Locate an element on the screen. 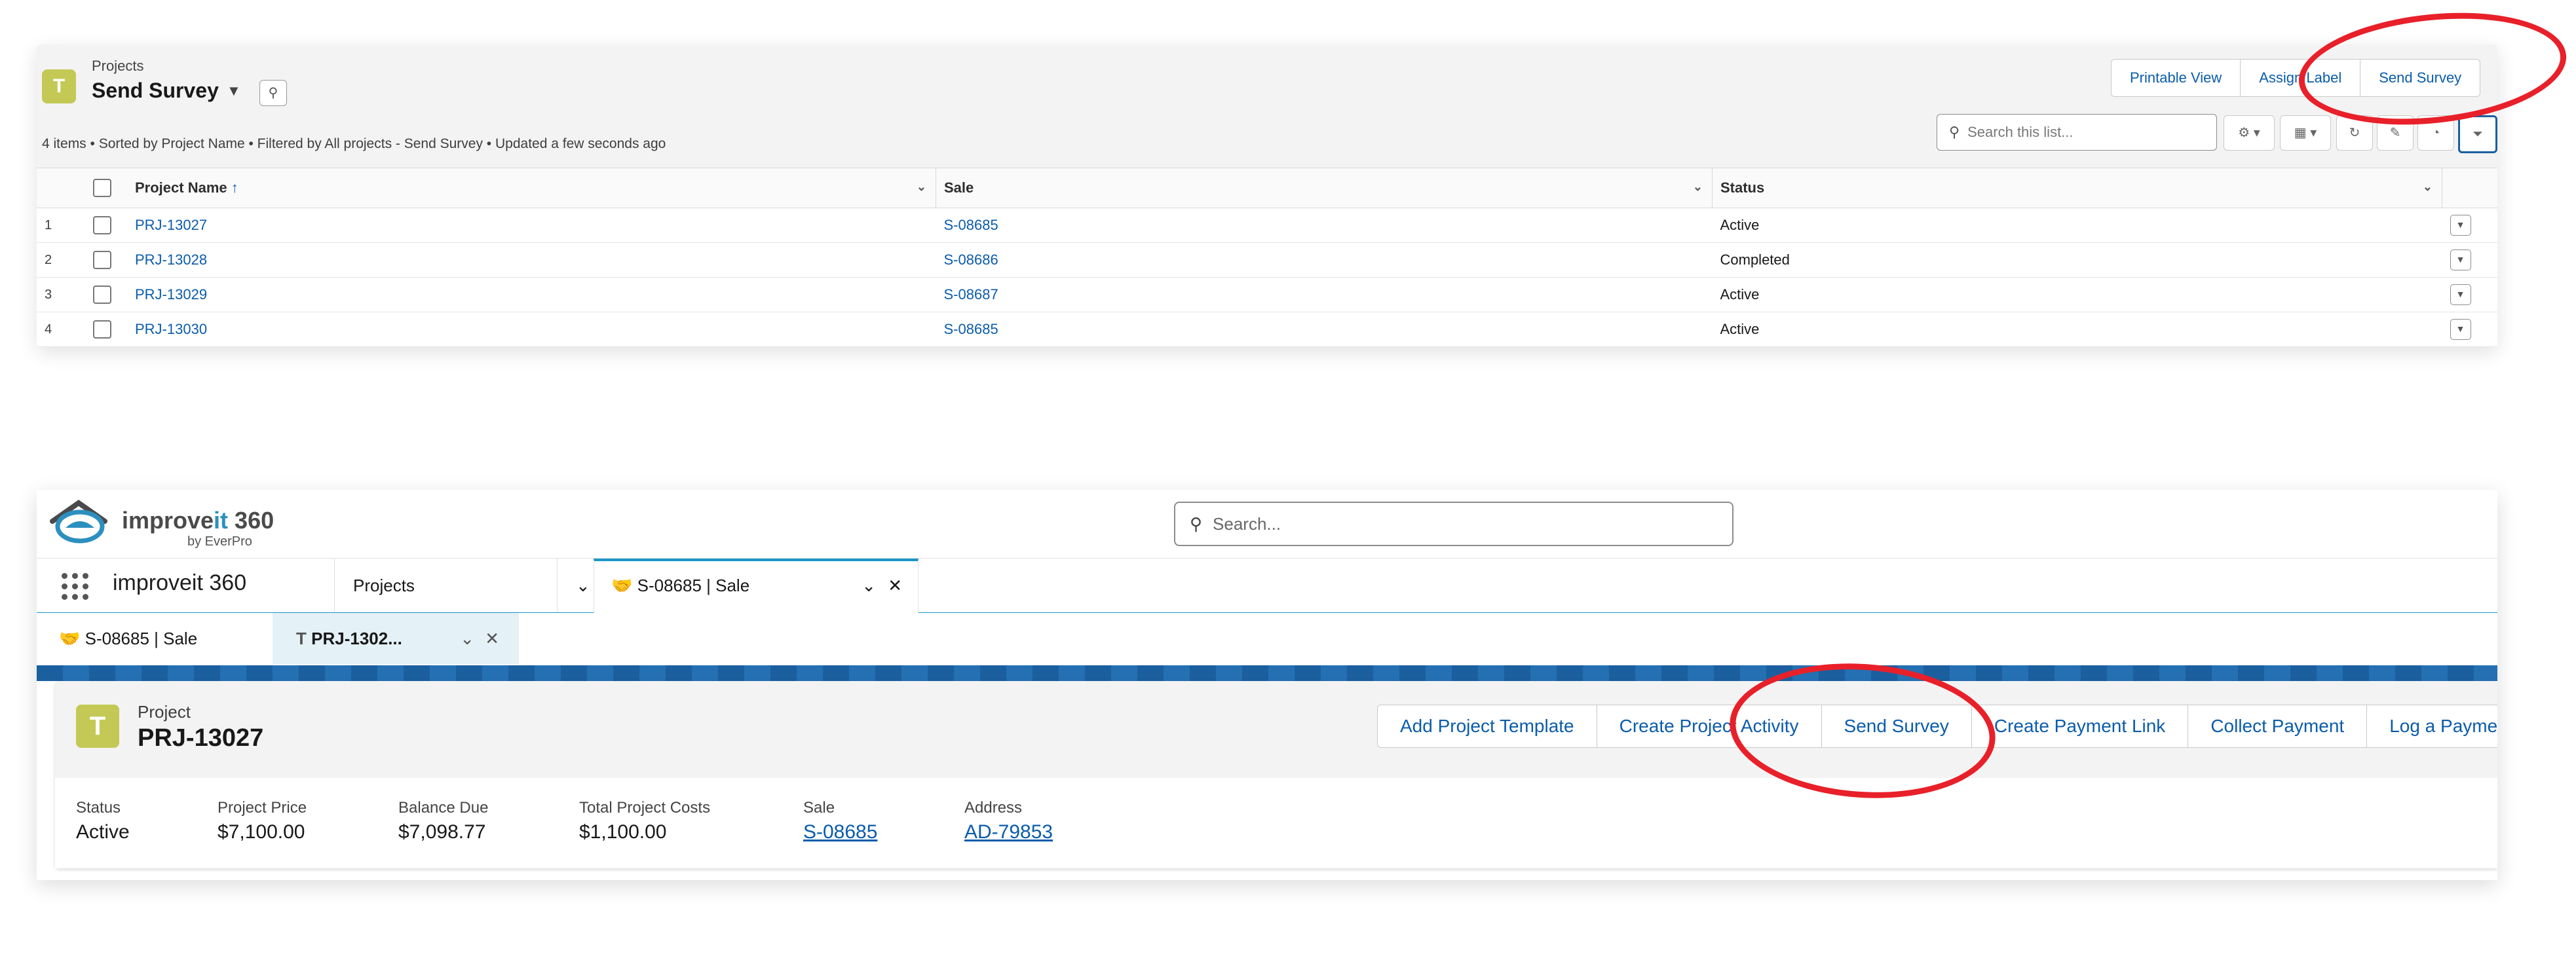 The width and height of the screenshot is (2576, 960). tab-sale: 🤝 S-08685 | Sale ⌄ ✕ is located at coordinates (757, 586).